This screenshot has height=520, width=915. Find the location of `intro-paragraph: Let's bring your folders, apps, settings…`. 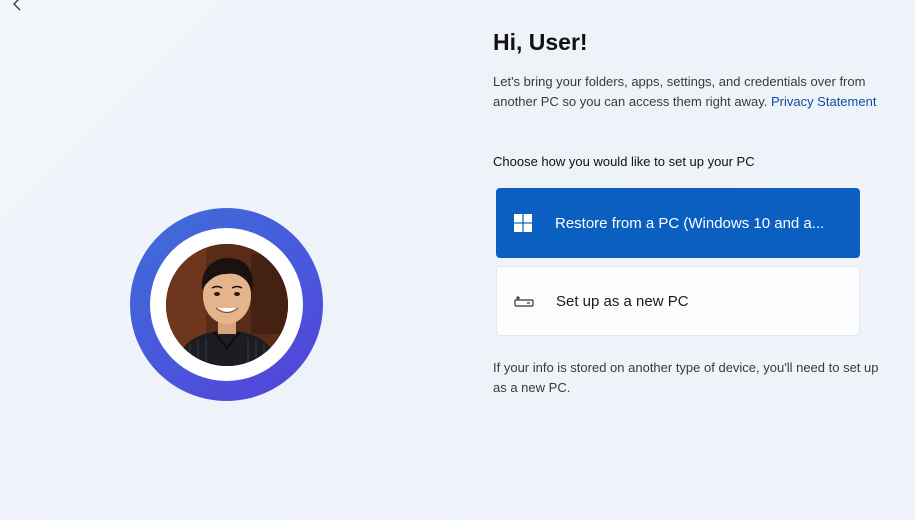

intro-paragraph: Let's bring your folders, apps, settings… is located at coordinates (685, 92).